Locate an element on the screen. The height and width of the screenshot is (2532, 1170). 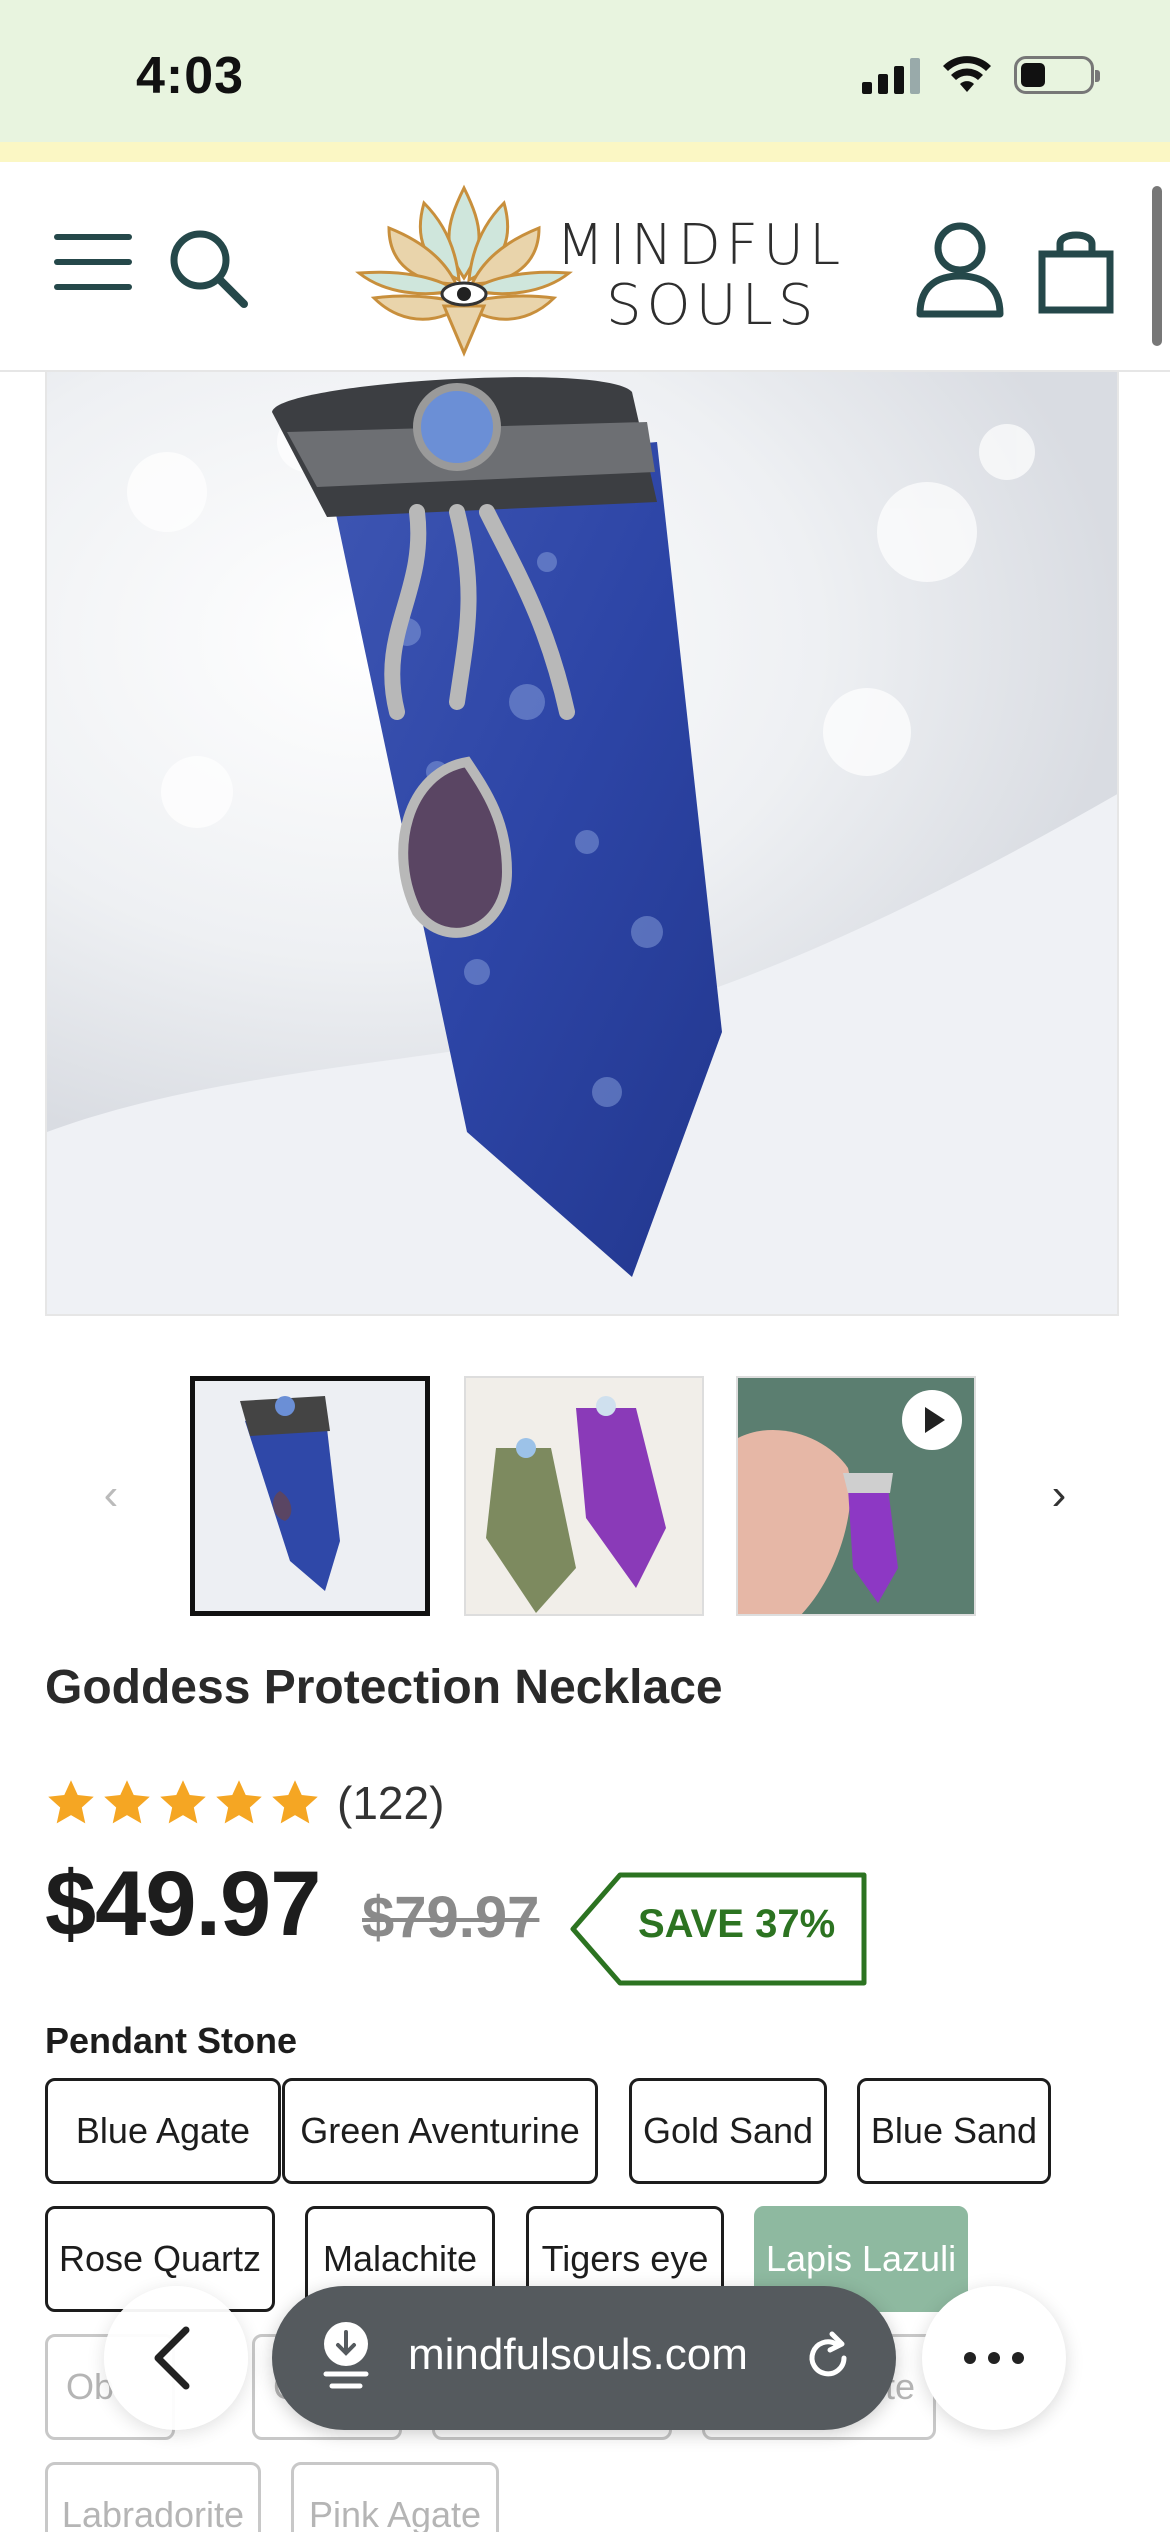
browser-back-button is located at coordinates (176, 2358).